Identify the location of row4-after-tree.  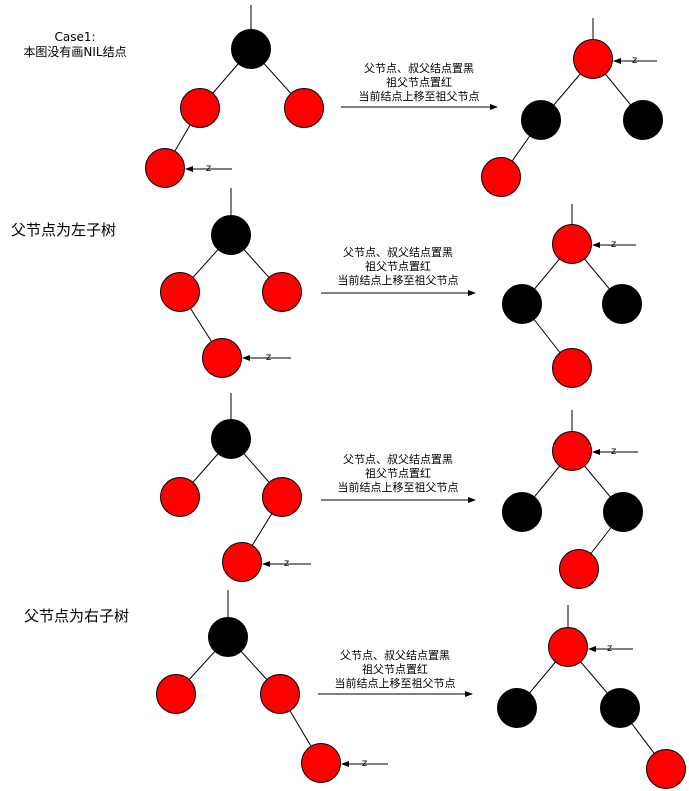
(591, 697).